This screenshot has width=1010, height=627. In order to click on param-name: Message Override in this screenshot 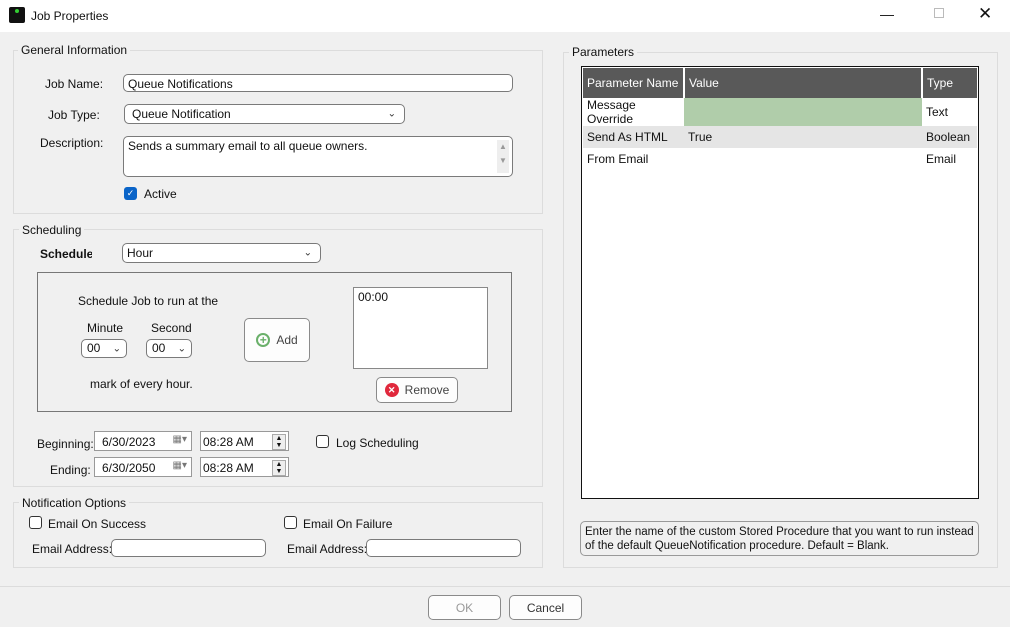, I will do `click(611, 112)`.